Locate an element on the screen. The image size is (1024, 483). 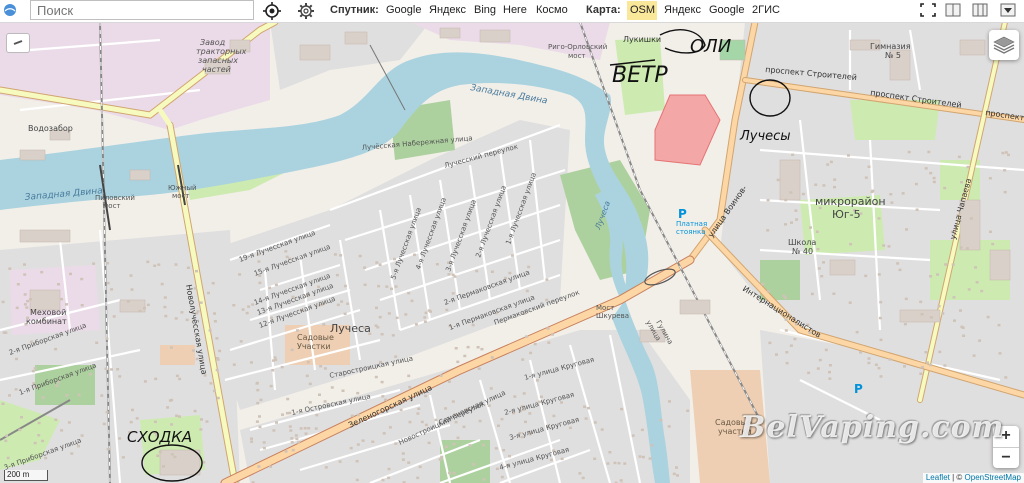
split-view-icon is located at coordinates (953, 10).